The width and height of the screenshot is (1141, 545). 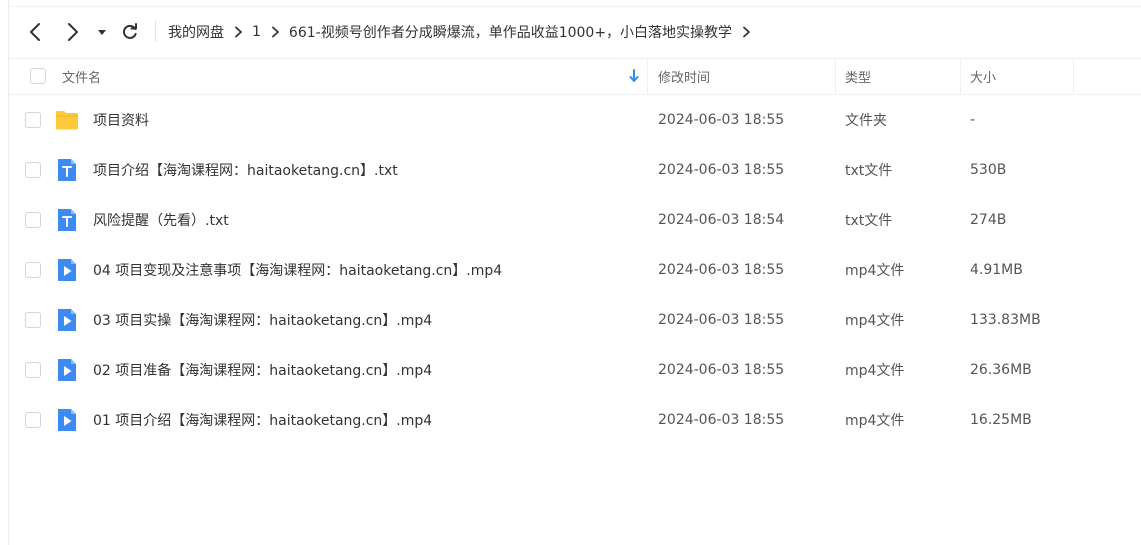 I want to click on history-dropdown-button, so click(x=102, y=32).